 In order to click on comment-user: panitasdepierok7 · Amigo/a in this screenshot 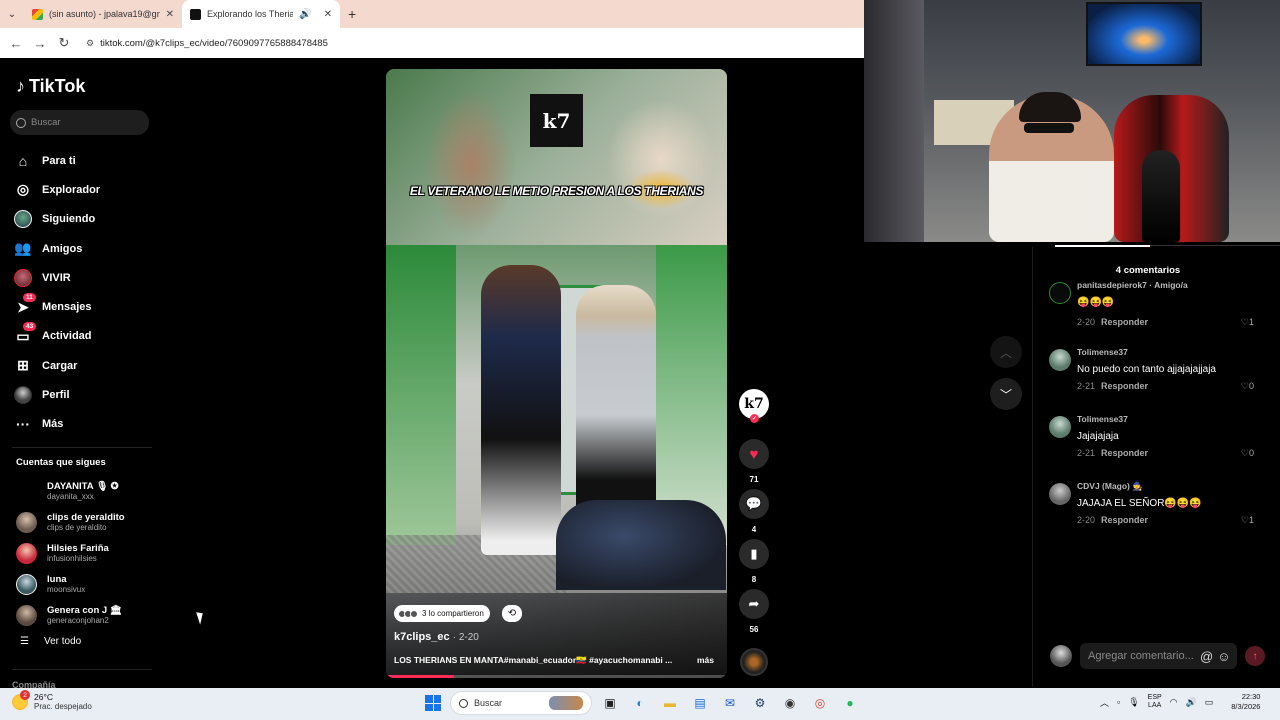, I will do `click(1132, 285)`.